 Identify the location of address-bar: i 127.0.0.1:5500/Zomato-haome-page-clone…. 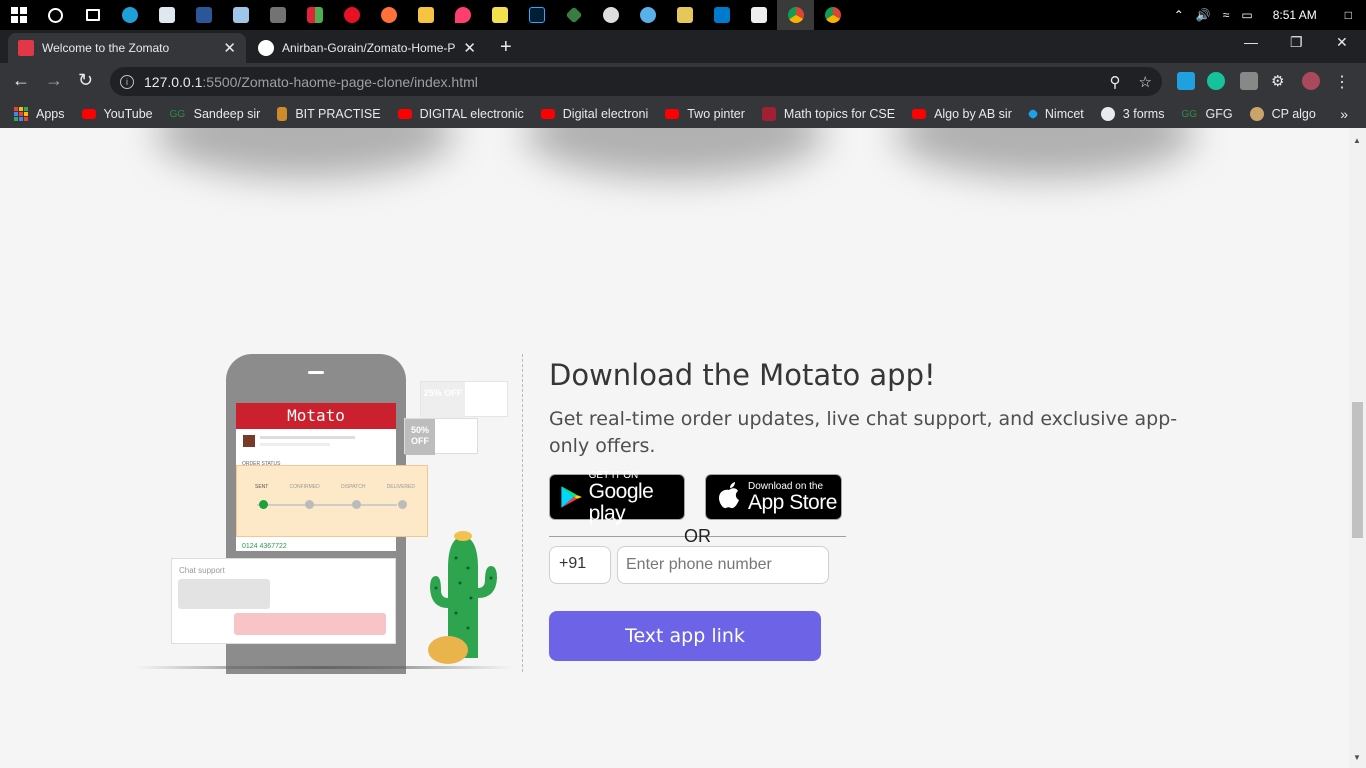
(636, 81).